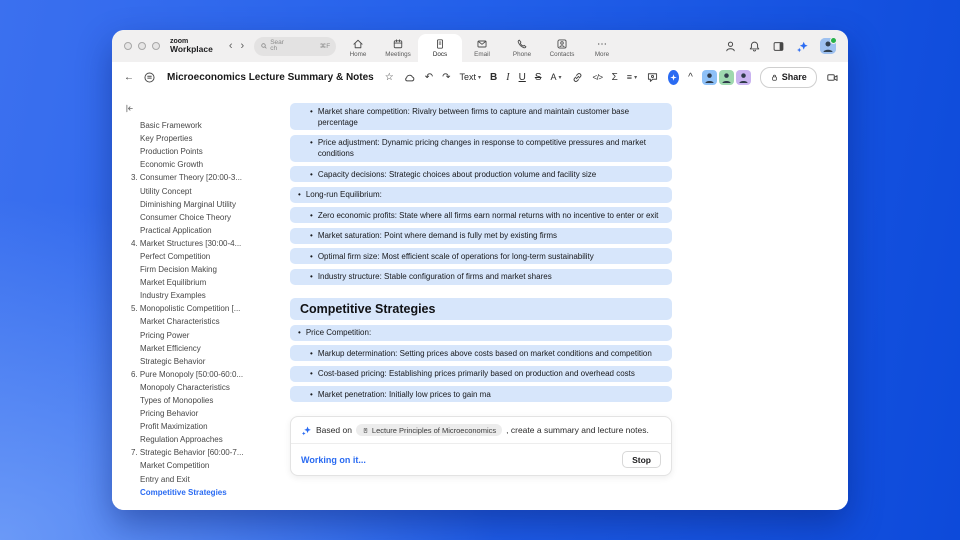 This screenshot has width=960, height=540. I want to click on tab-meetings: Meetings, so click(398, 48).